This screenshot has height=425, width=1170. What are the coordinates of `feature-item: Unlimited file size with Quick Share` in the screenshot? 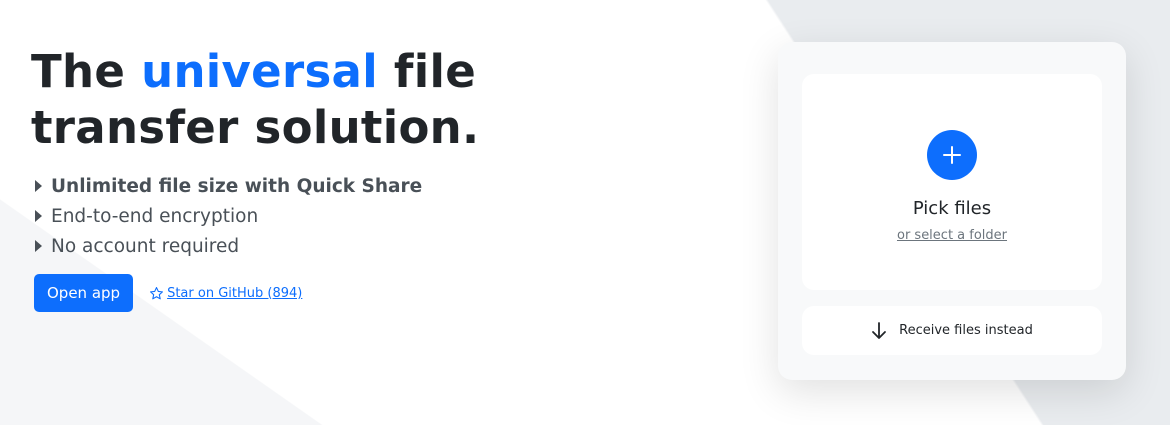 It's located at (351, 186).